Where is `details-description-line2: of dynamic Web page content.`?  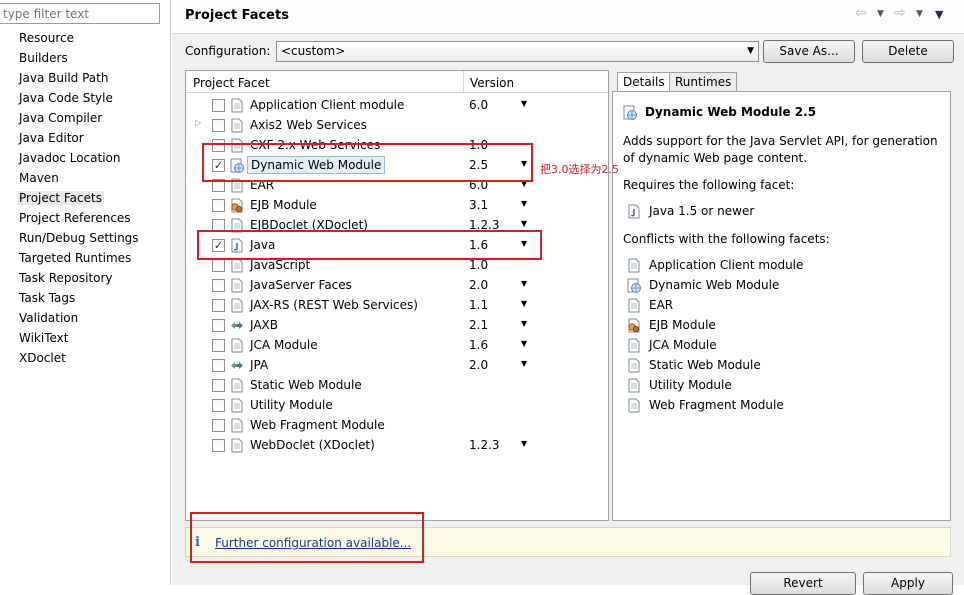
details-description-line2: of dynamic Web page content. is located at coordinates (715, 158).